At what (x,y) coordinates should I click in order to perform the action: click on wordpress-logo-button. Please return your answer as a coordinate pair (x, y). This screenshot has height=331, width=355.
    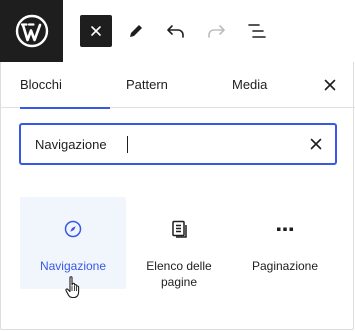
    Looking at the image, I should click on (31, 31).